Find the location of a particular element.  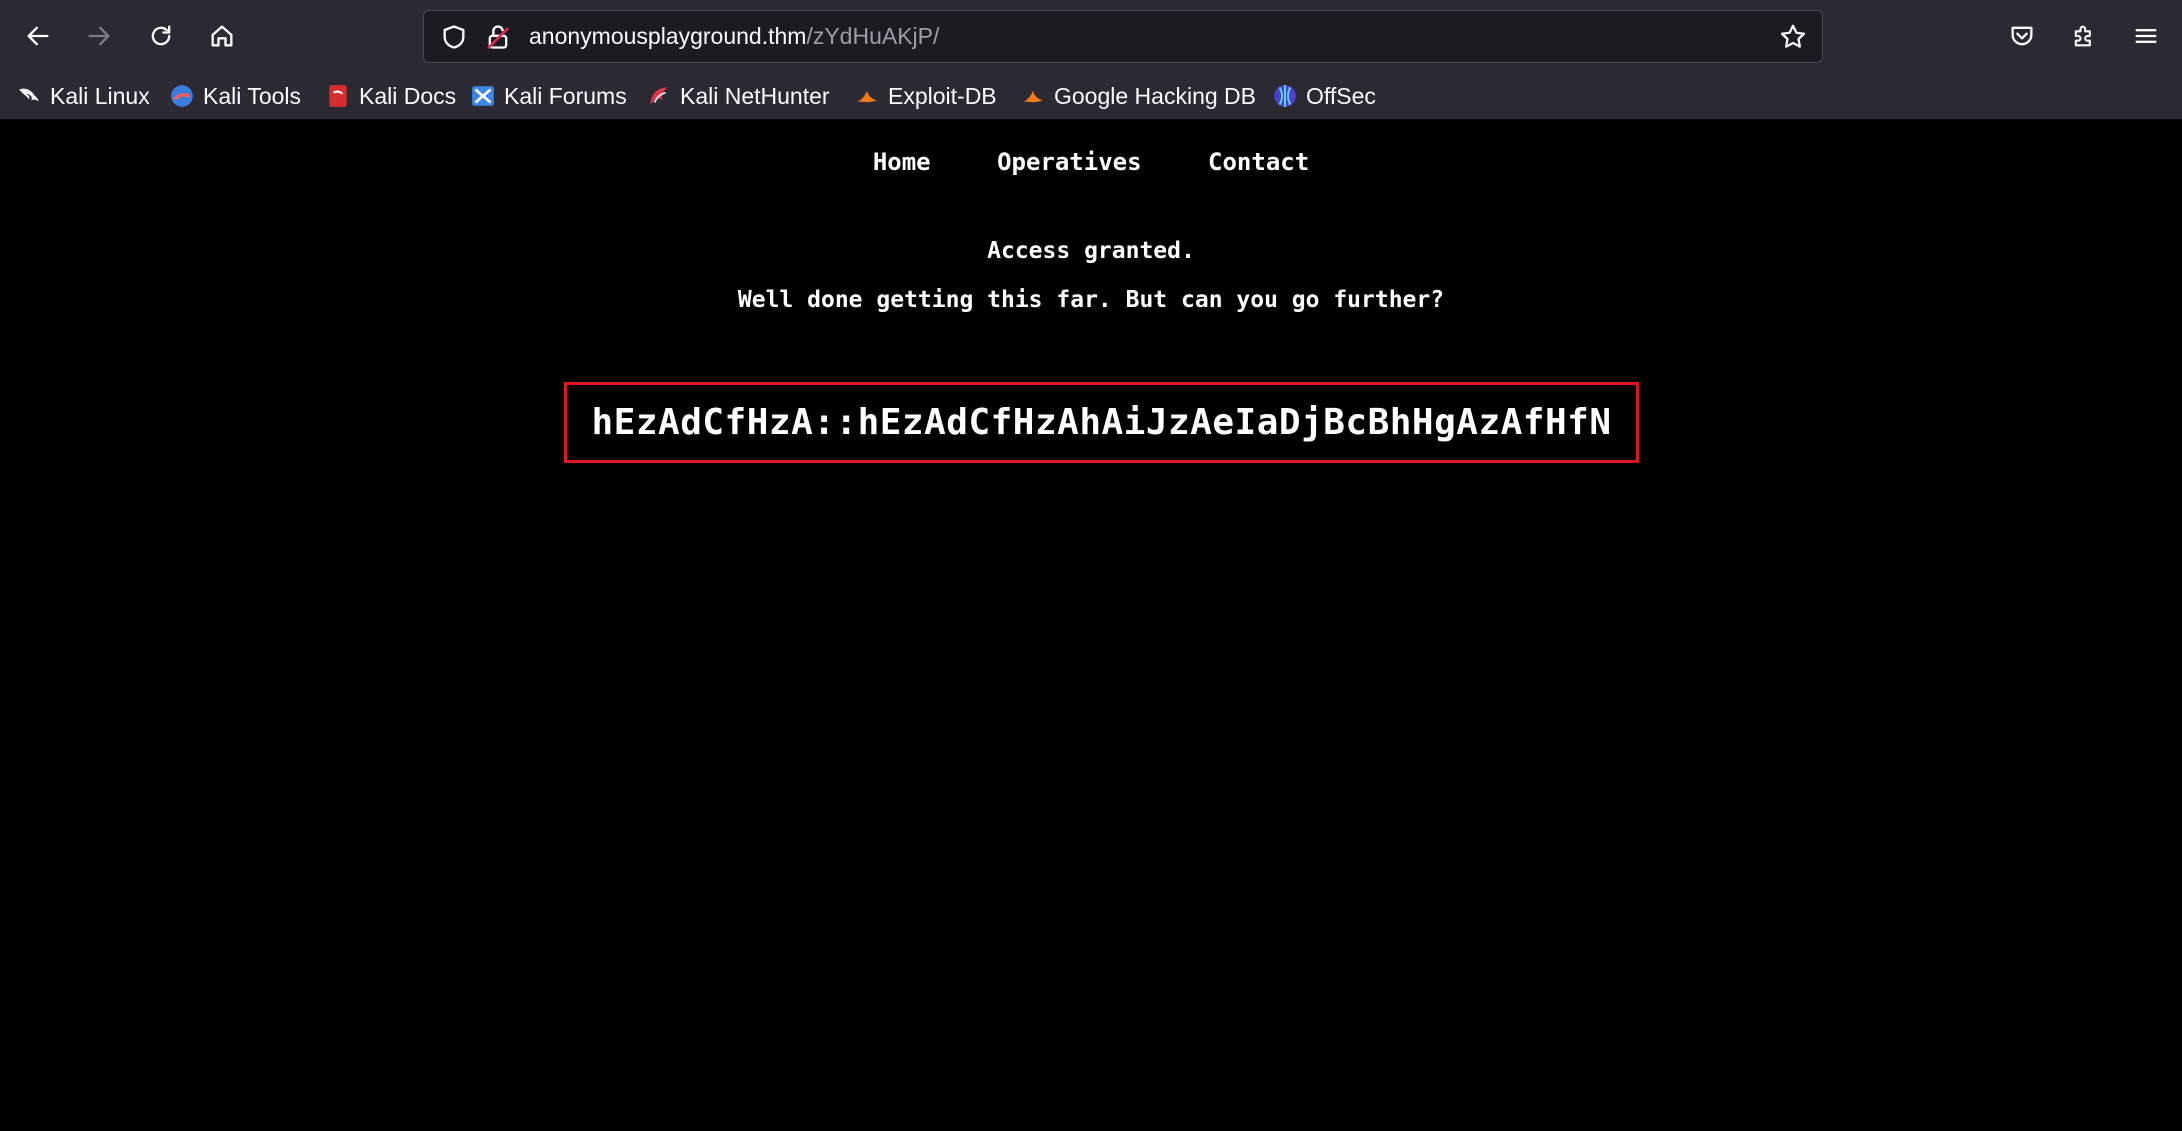

browser-toolbar: anonymousplayground.thm/zYdHuAKjP/ is located at coordinates (1091, 36).